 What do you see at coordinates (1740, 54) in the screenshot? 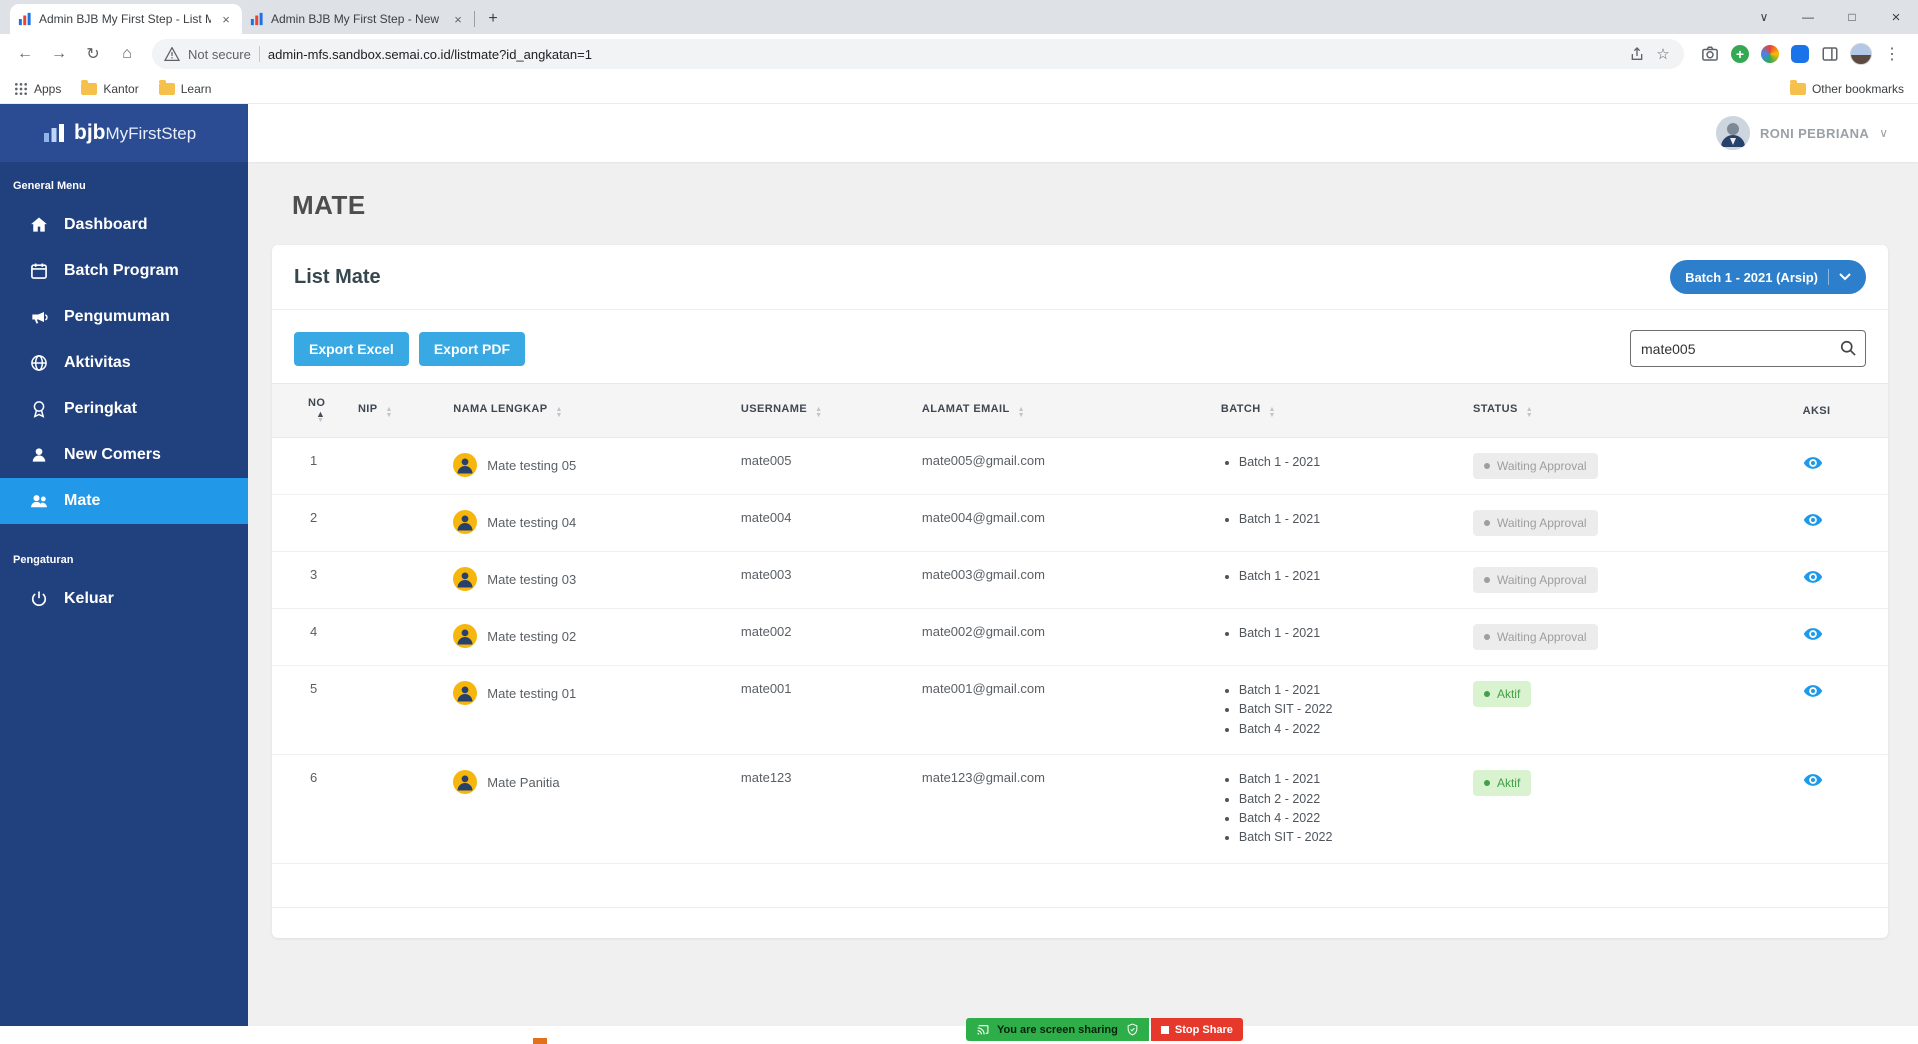
I see `add-extension-icon: +` at bounding box center [1740, 54].